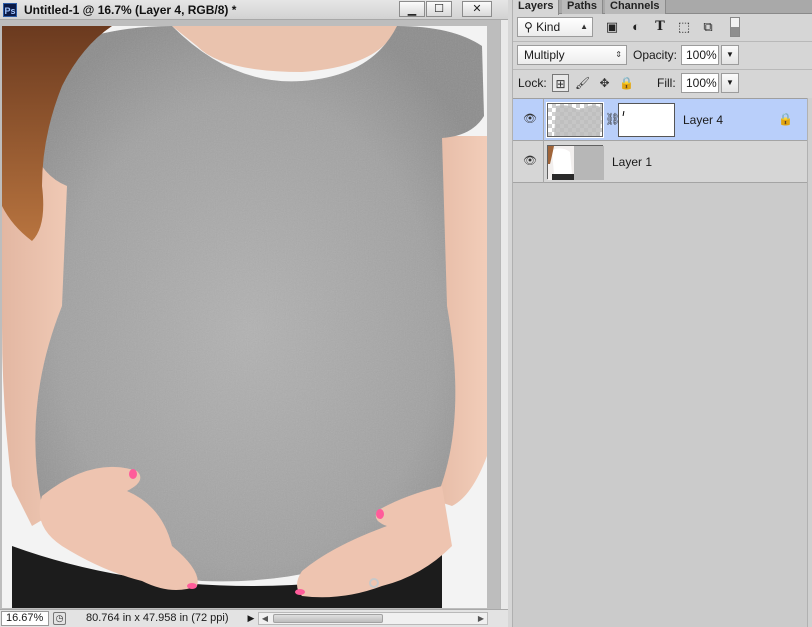 The image size is (812, 627). Describe the element at coordinates (544, 55) in the screenshot. I see `blend-mode-value: Multiply` at that location.